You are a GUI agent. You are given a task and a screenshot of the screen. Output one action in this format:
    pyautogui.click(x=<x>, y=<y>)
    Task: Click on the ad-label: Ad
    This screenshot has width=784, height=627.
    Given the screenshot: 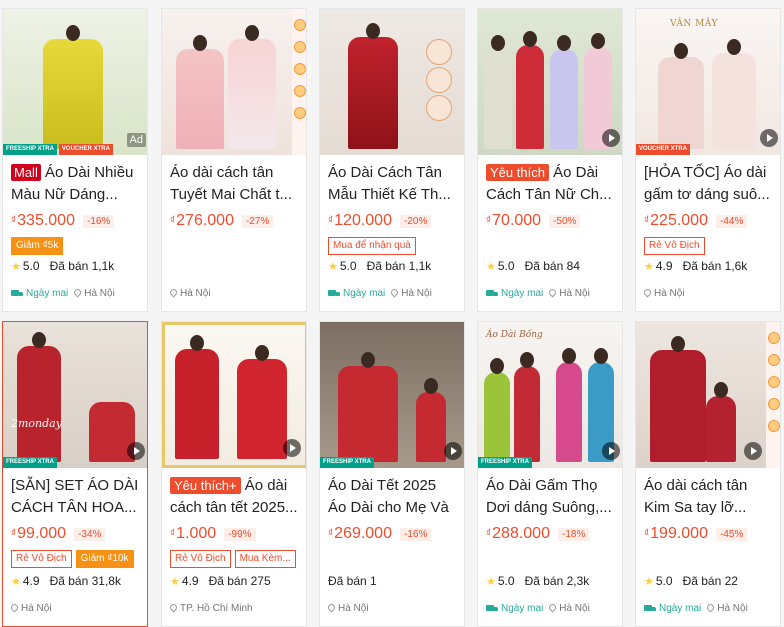 What is the action you would take?
    pyautogui.click(x=136, y=140)
    